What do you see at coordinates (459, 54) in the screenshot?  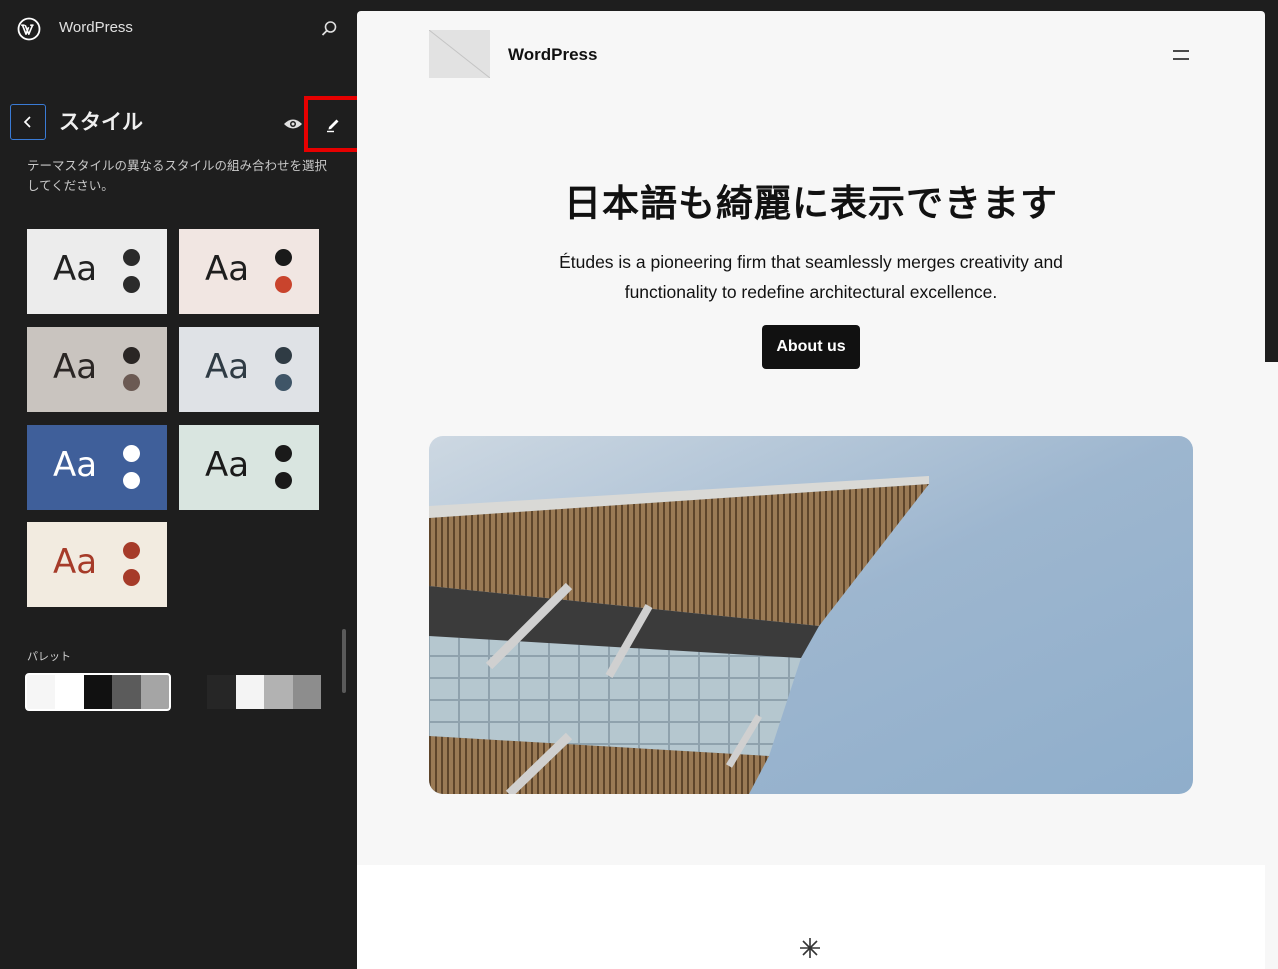 I see `site-logo-placeholder` at bounding box center [459, 54].